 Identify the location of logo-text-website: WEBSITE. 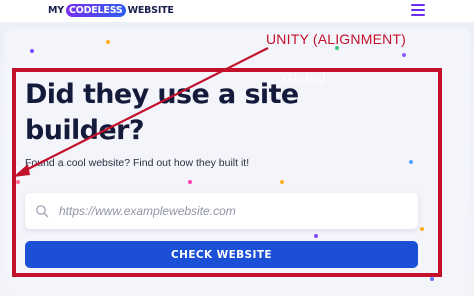
(150, 10).